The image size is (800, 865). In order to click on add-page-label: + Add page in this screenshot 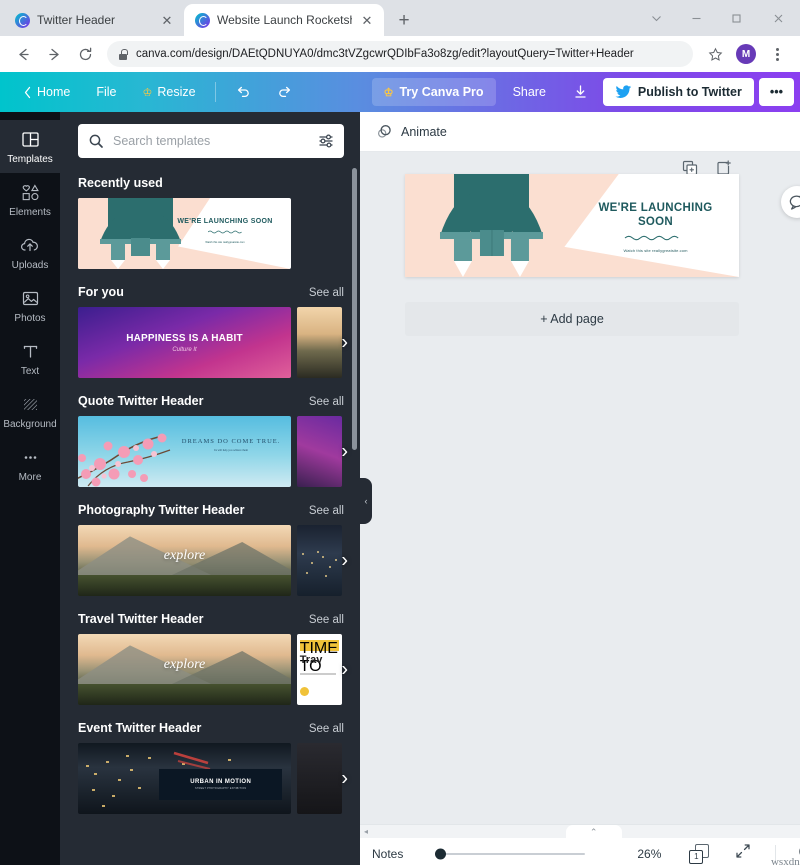, I will do `click(572, 319)`.